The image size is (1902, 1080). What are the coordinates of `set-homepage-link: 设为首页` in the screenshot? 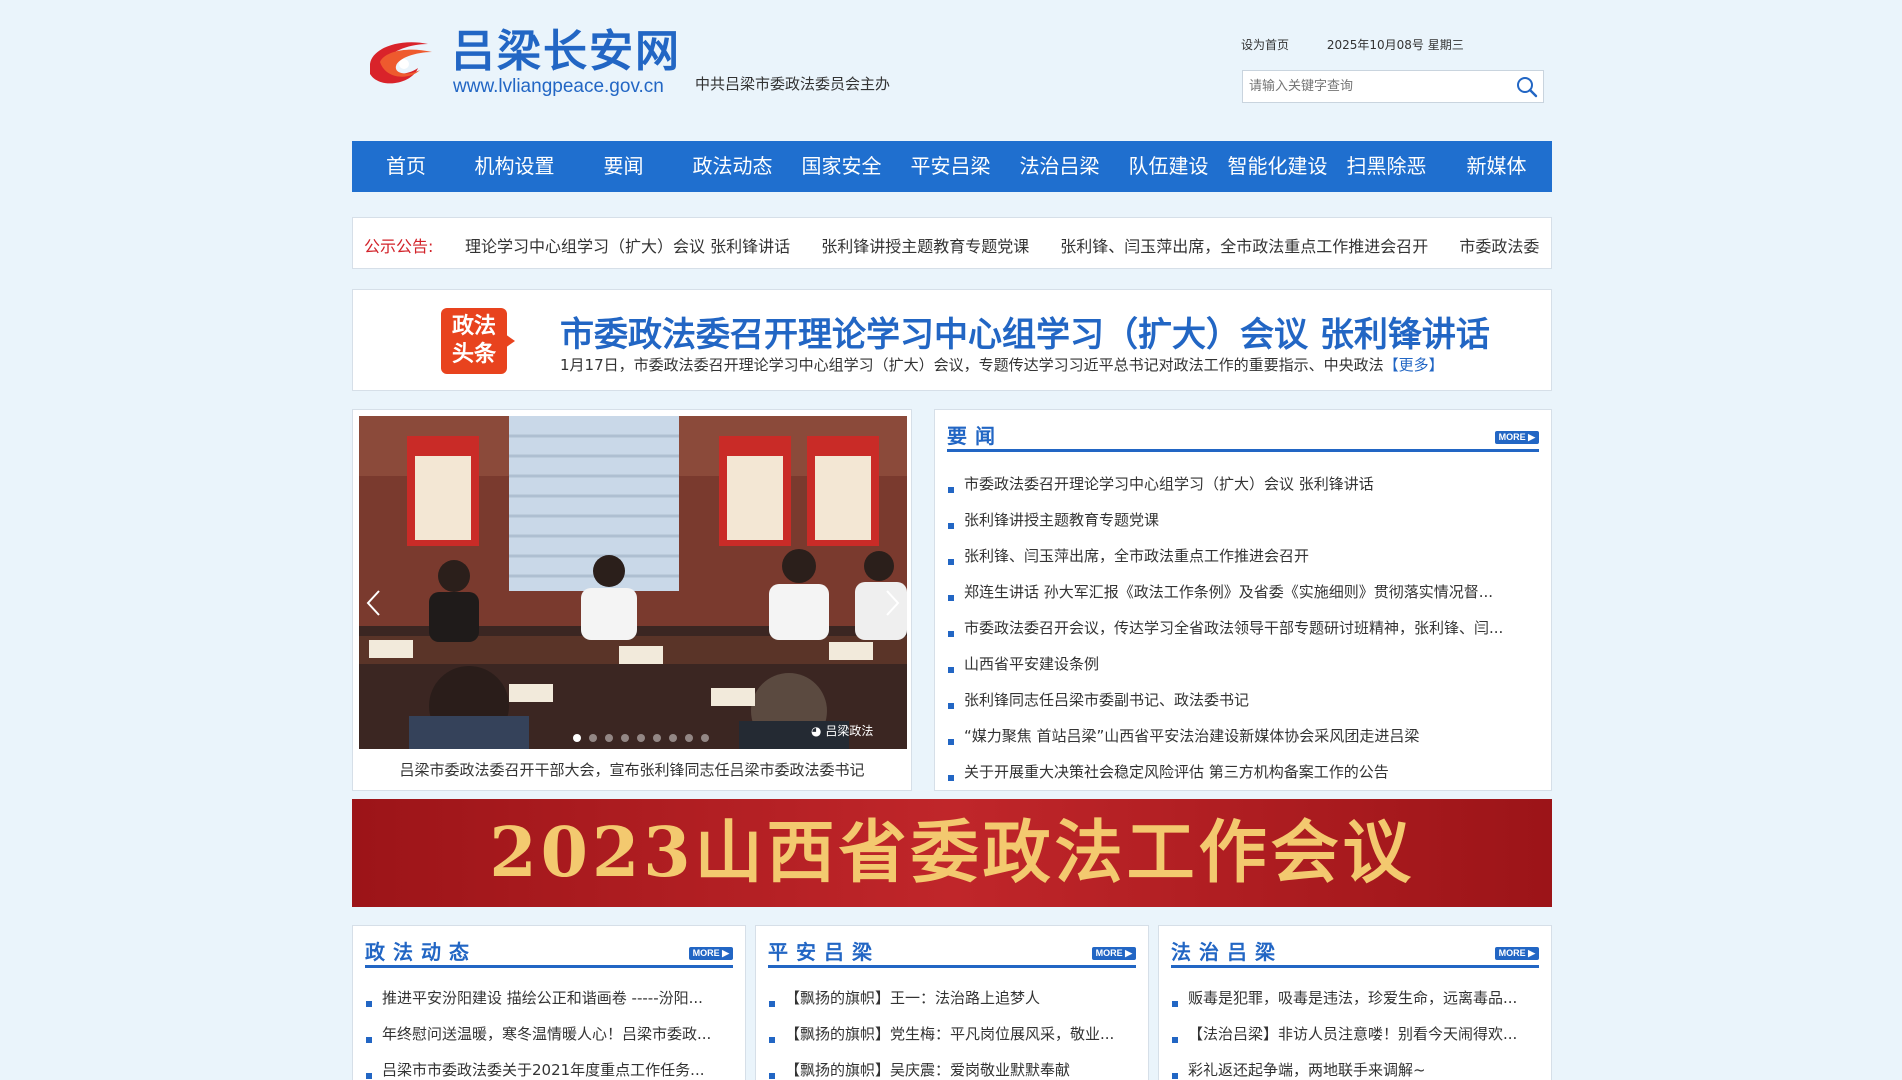 It's located at (1265, 45).